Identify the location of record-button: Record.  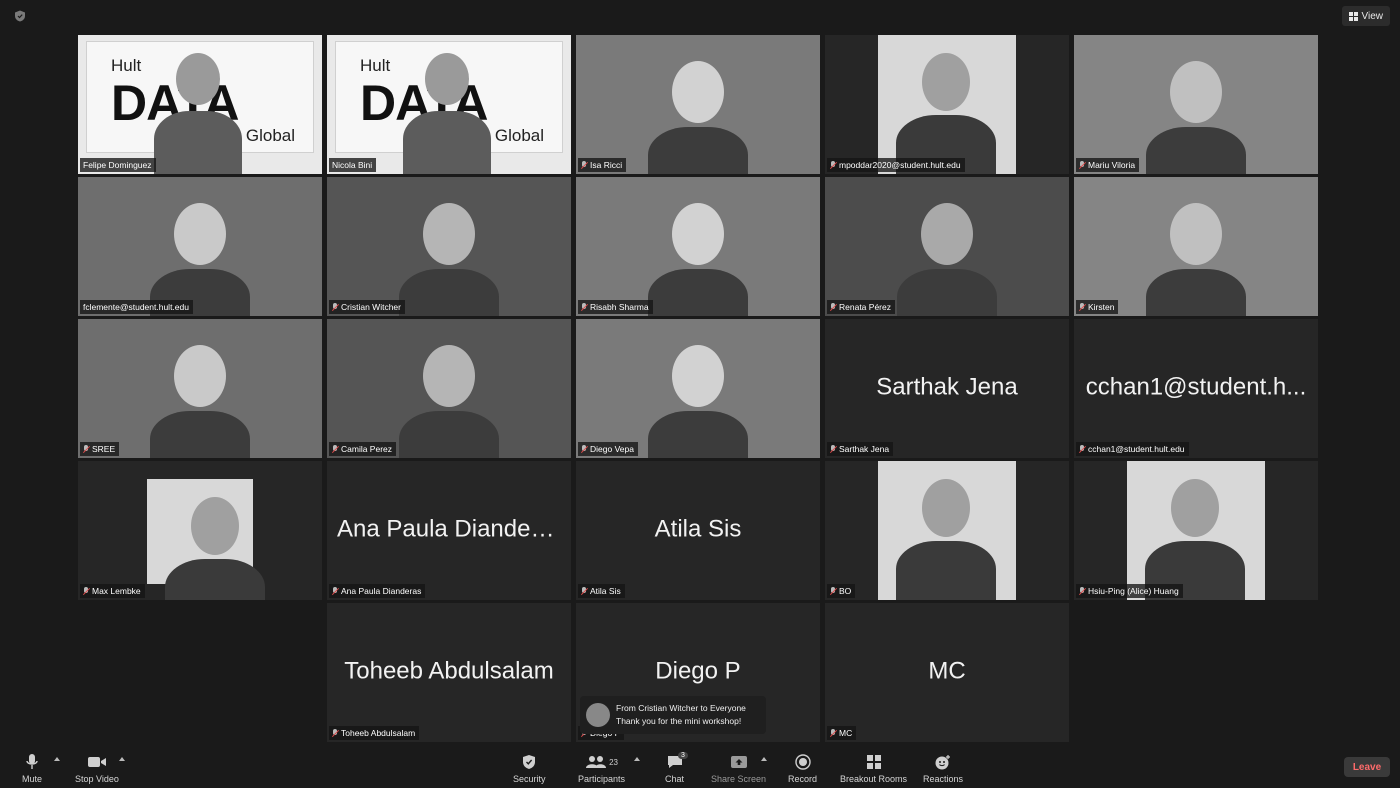
(802, 768).